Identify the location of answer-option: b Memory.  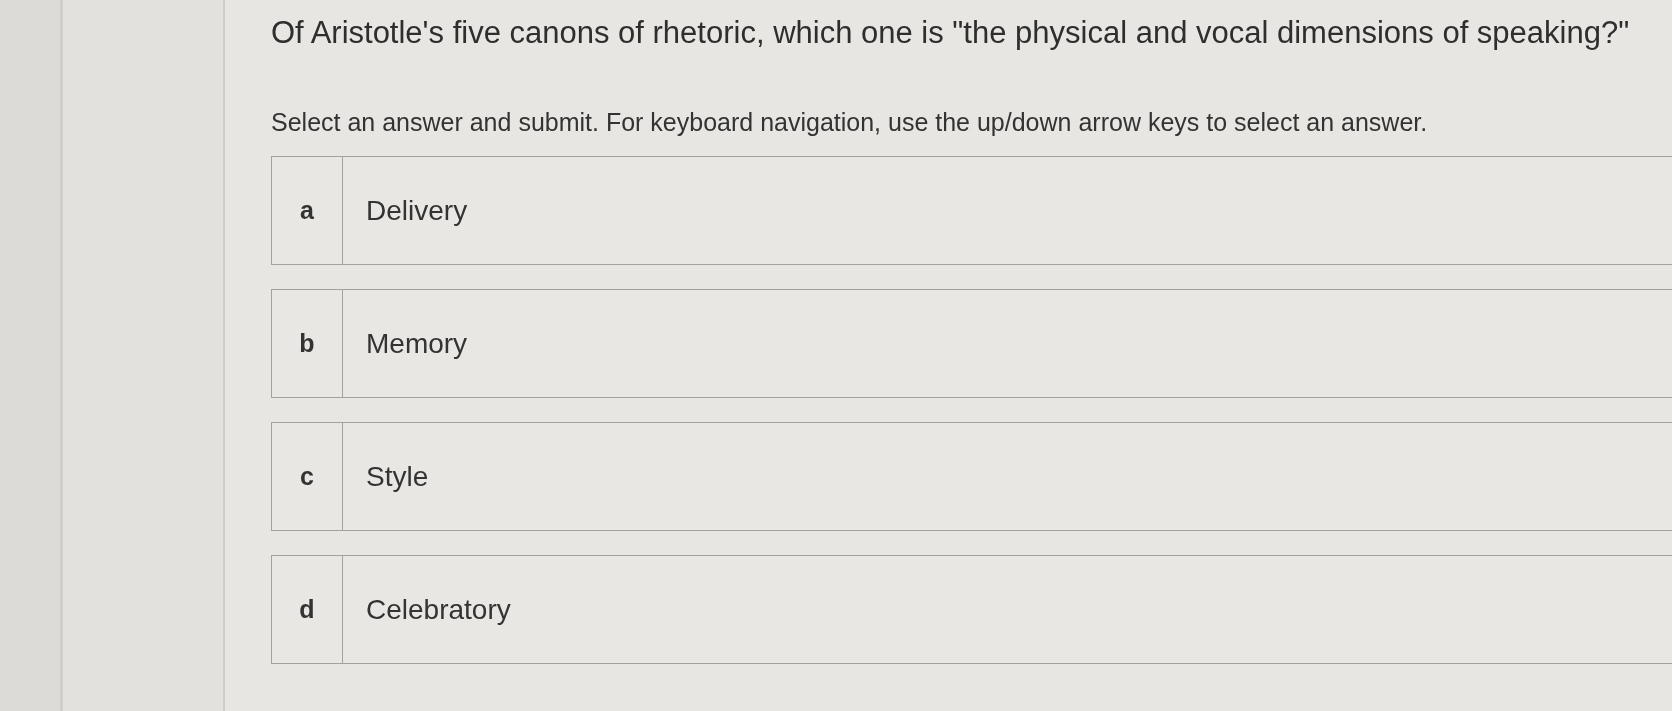
(971, 343).